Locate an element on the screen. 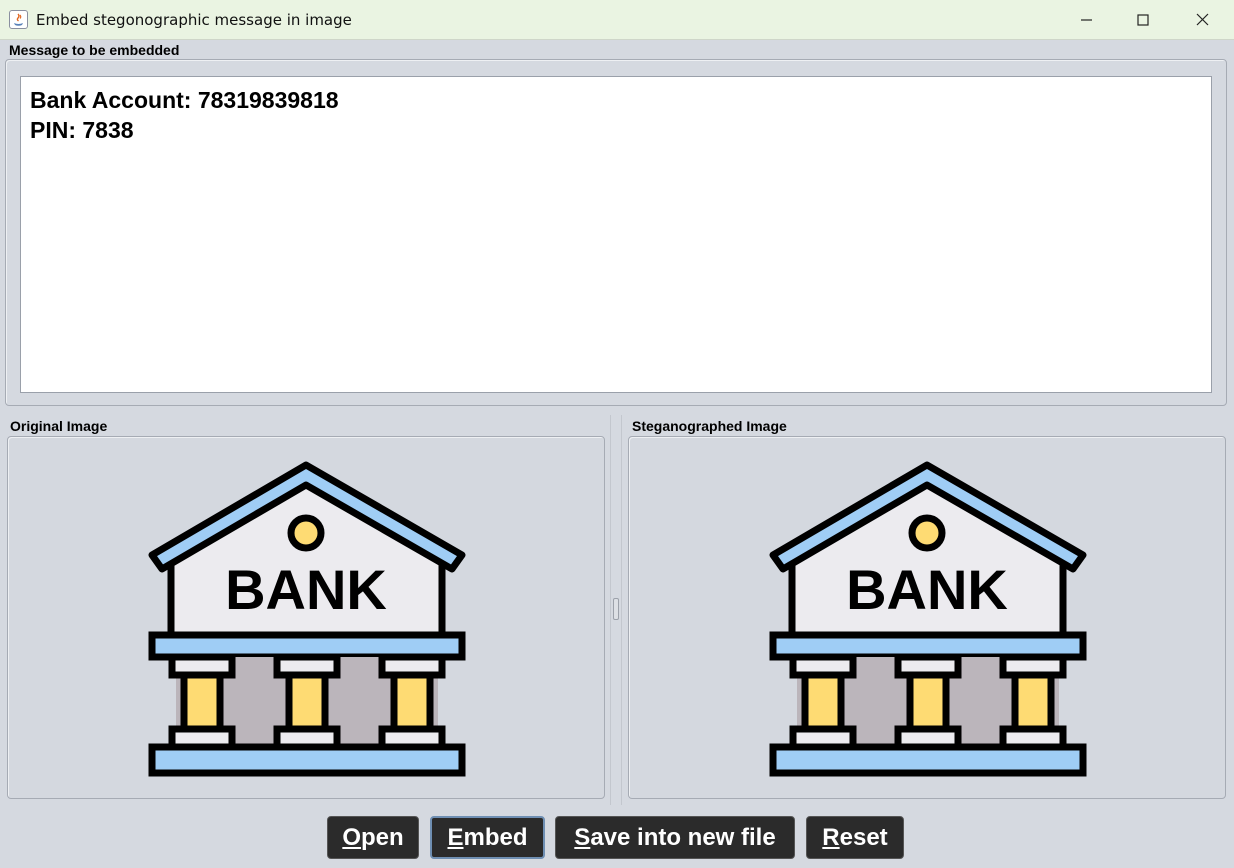 The image size is (1234, 868). maximize-icon is located at coordinates (1143, 20).